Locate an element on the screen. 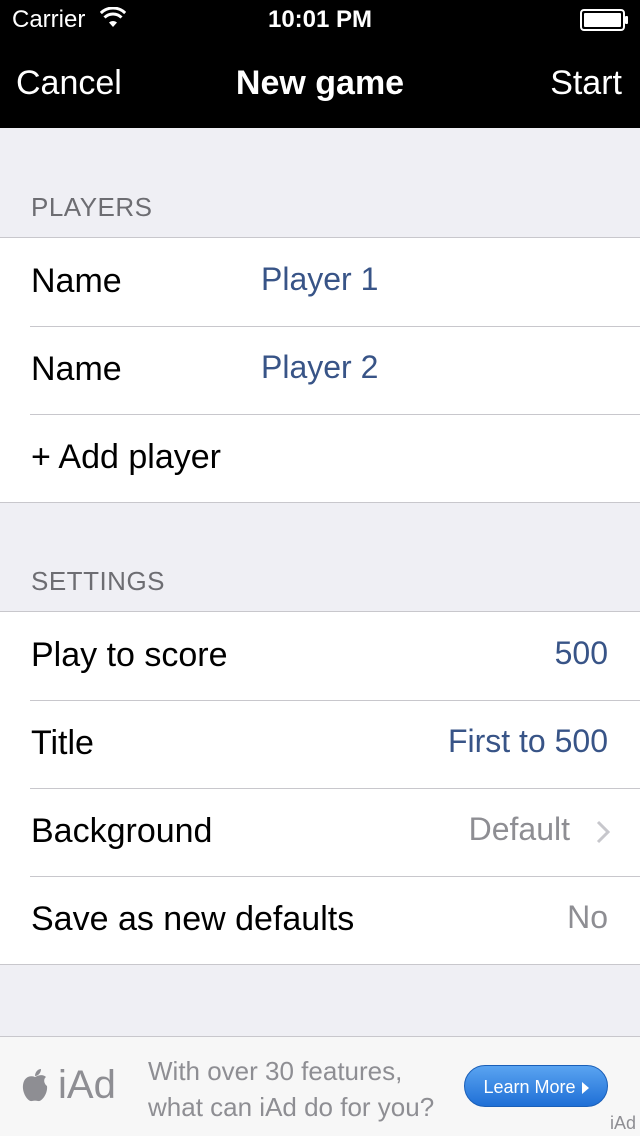 The image size is (640, 1136). status-bar: Carrier 10:01 PM is located at coordinates (320, 20).